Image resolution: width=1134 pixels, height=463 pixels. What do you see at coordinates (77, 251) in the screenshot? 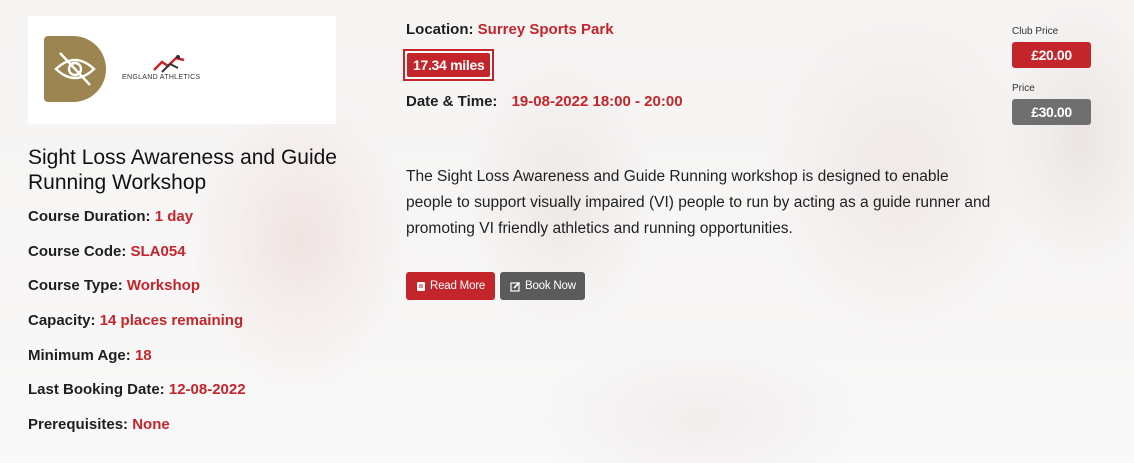
I see `detail-label: Course Code:` at bounding box center [77, 251].